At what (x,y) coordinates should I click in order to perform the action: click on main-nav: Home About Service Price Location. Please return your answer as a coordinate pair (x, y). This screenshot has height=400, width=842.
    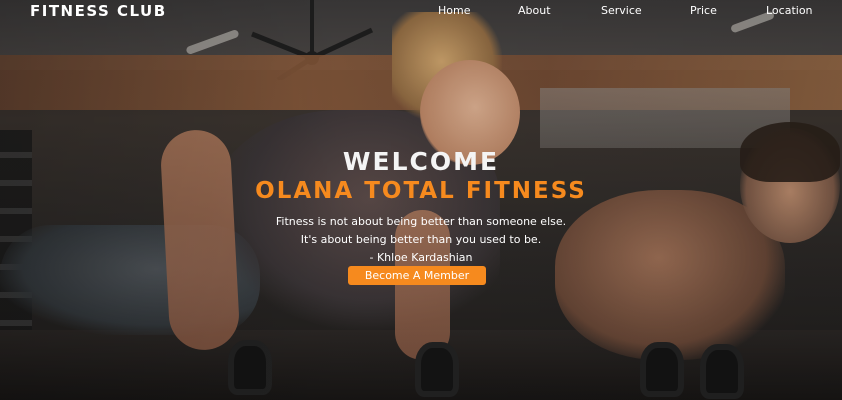
    Looking at the image, I should click on (421, 12).